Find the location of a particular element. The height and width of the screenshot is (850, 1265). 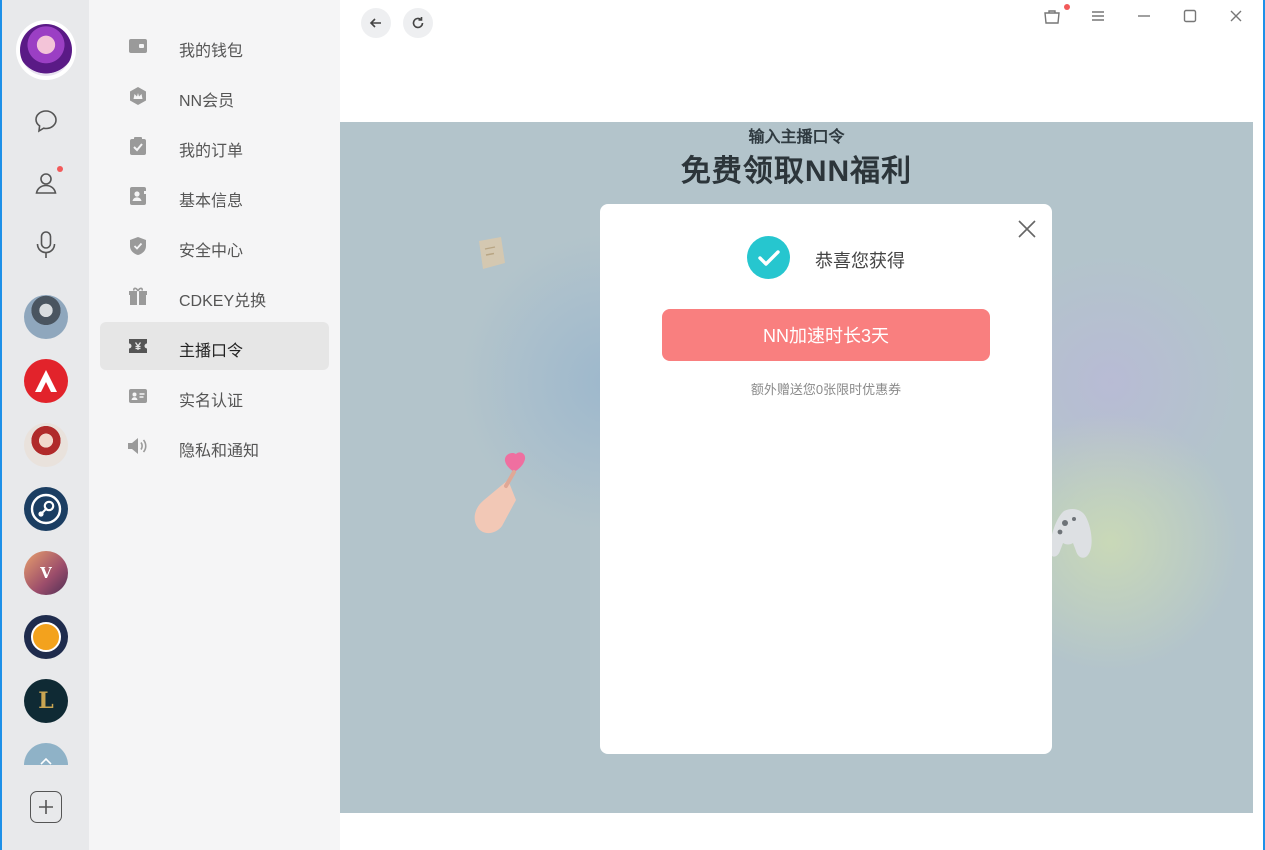

id-card-icon is located at coordinates (138, 396).